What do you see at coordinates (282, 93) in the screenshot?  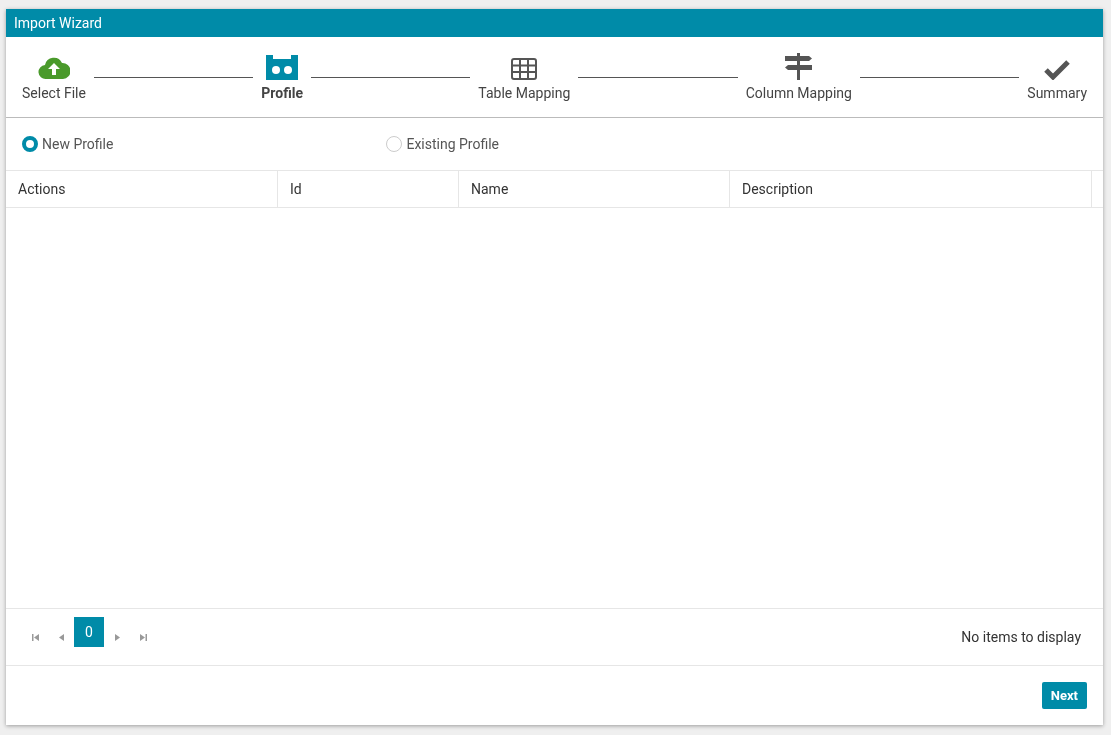 I see `step-label: Profile` at bounding box center [282, 93].